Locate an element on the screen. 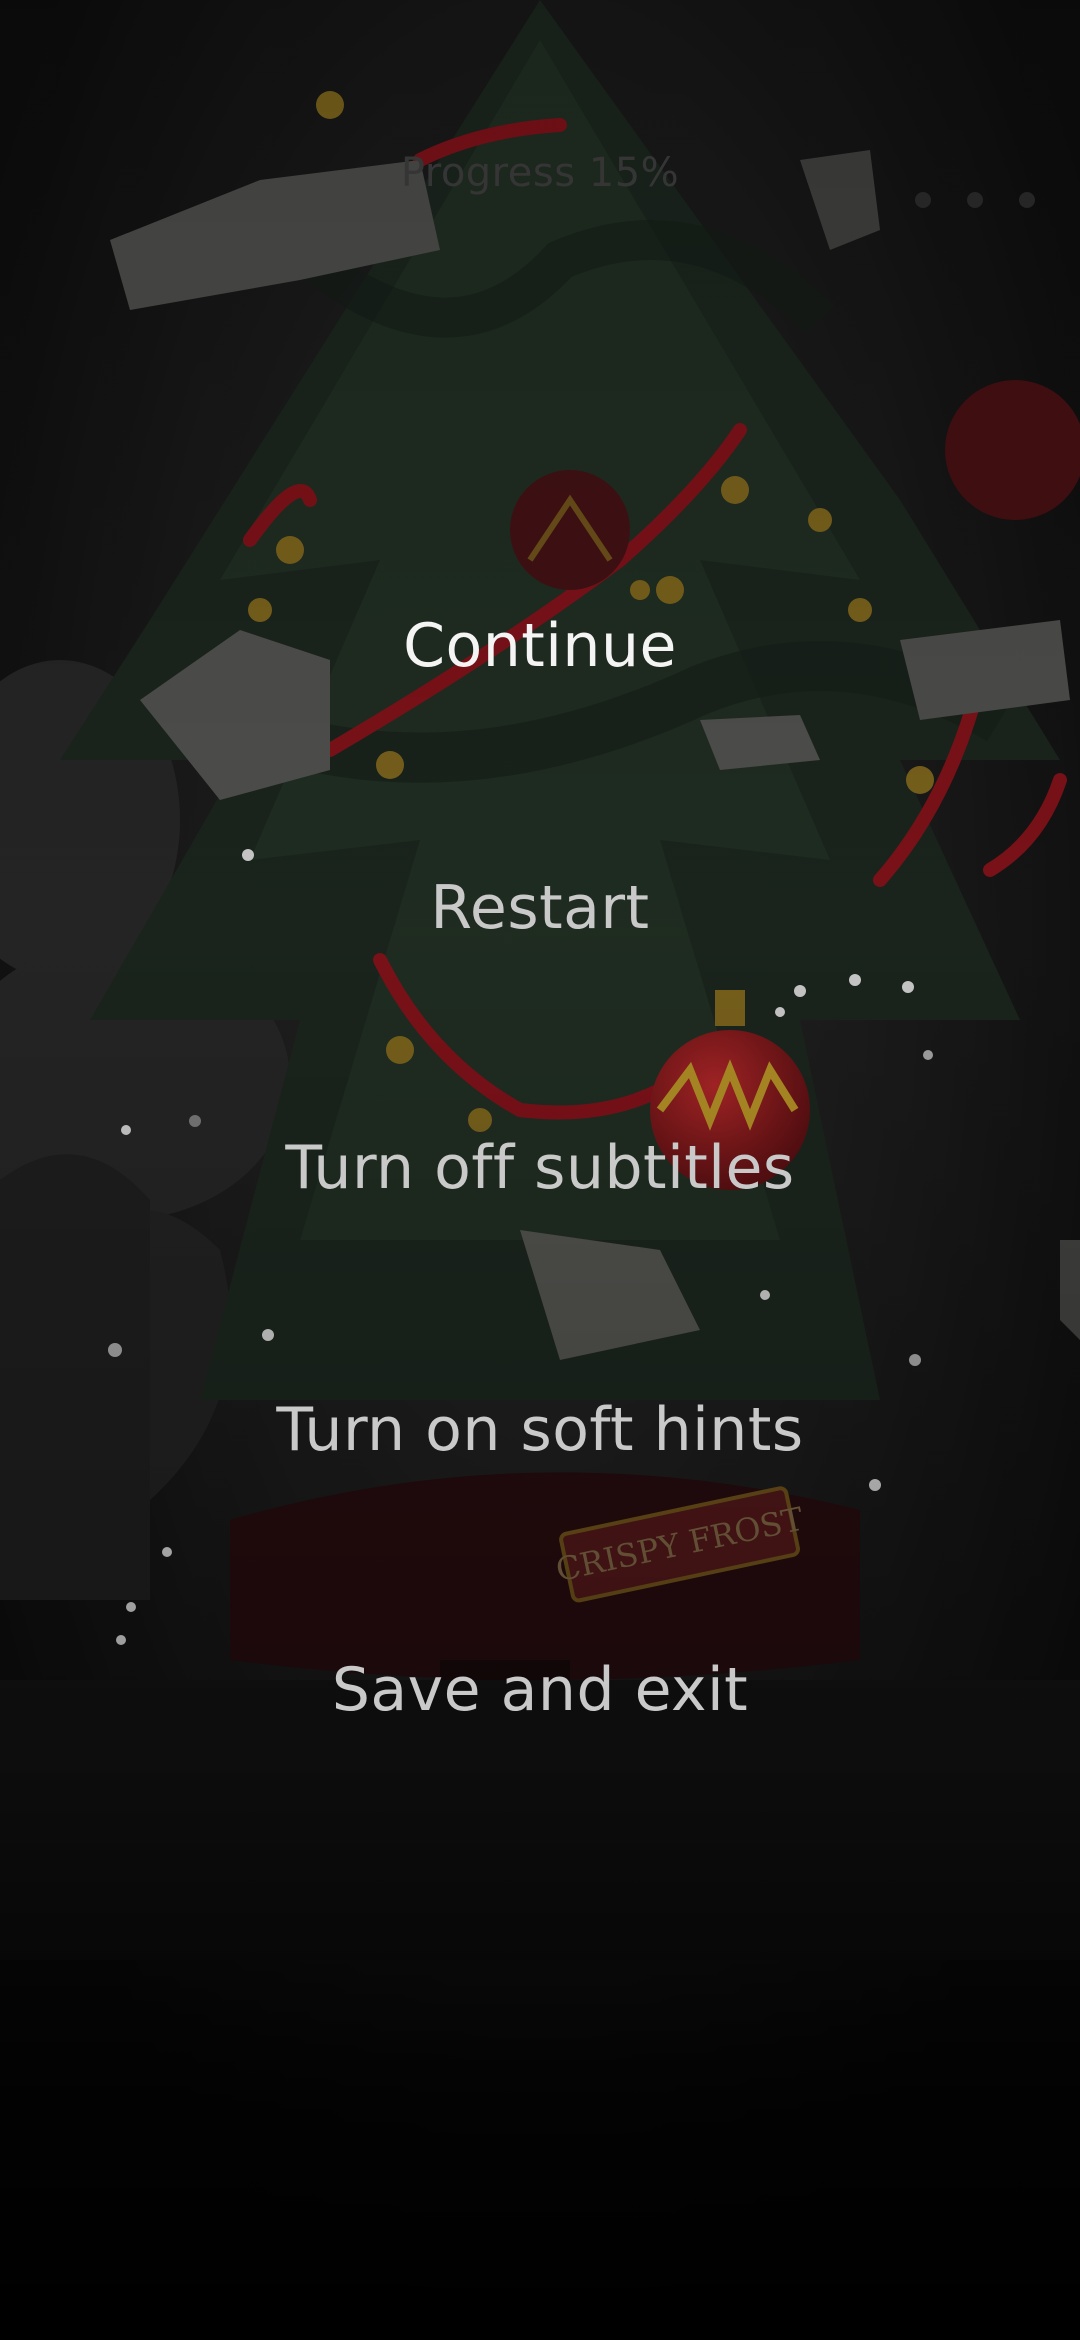 This screenshot has height=2340, width=1080. save-and-exit-button: Save and exit is located at coordinates (540, 1690).